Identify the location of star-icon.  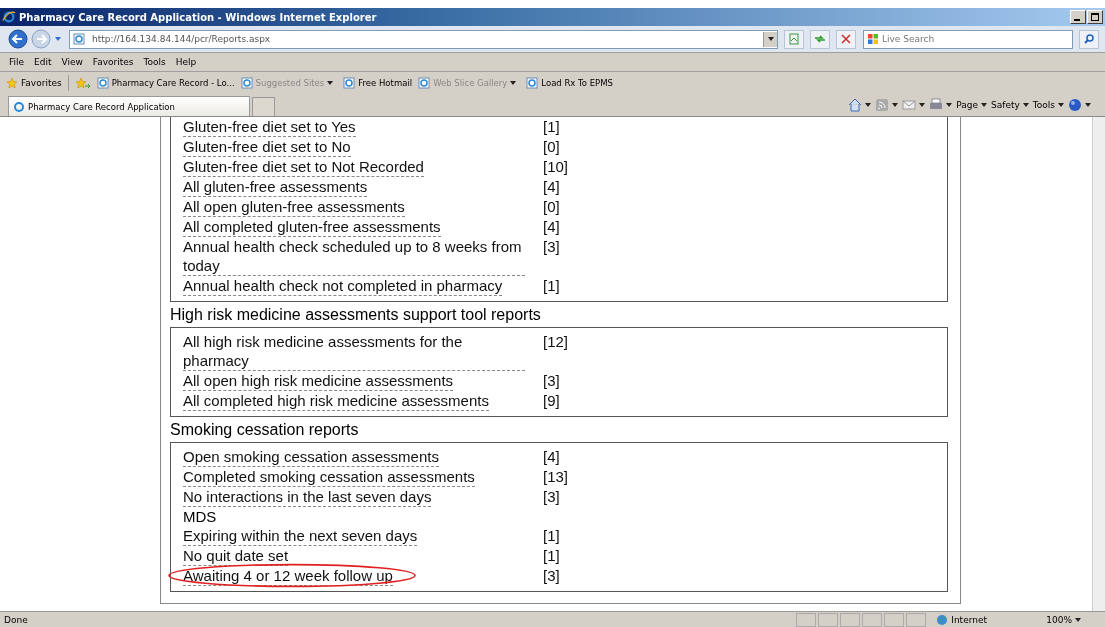
(12, 83).